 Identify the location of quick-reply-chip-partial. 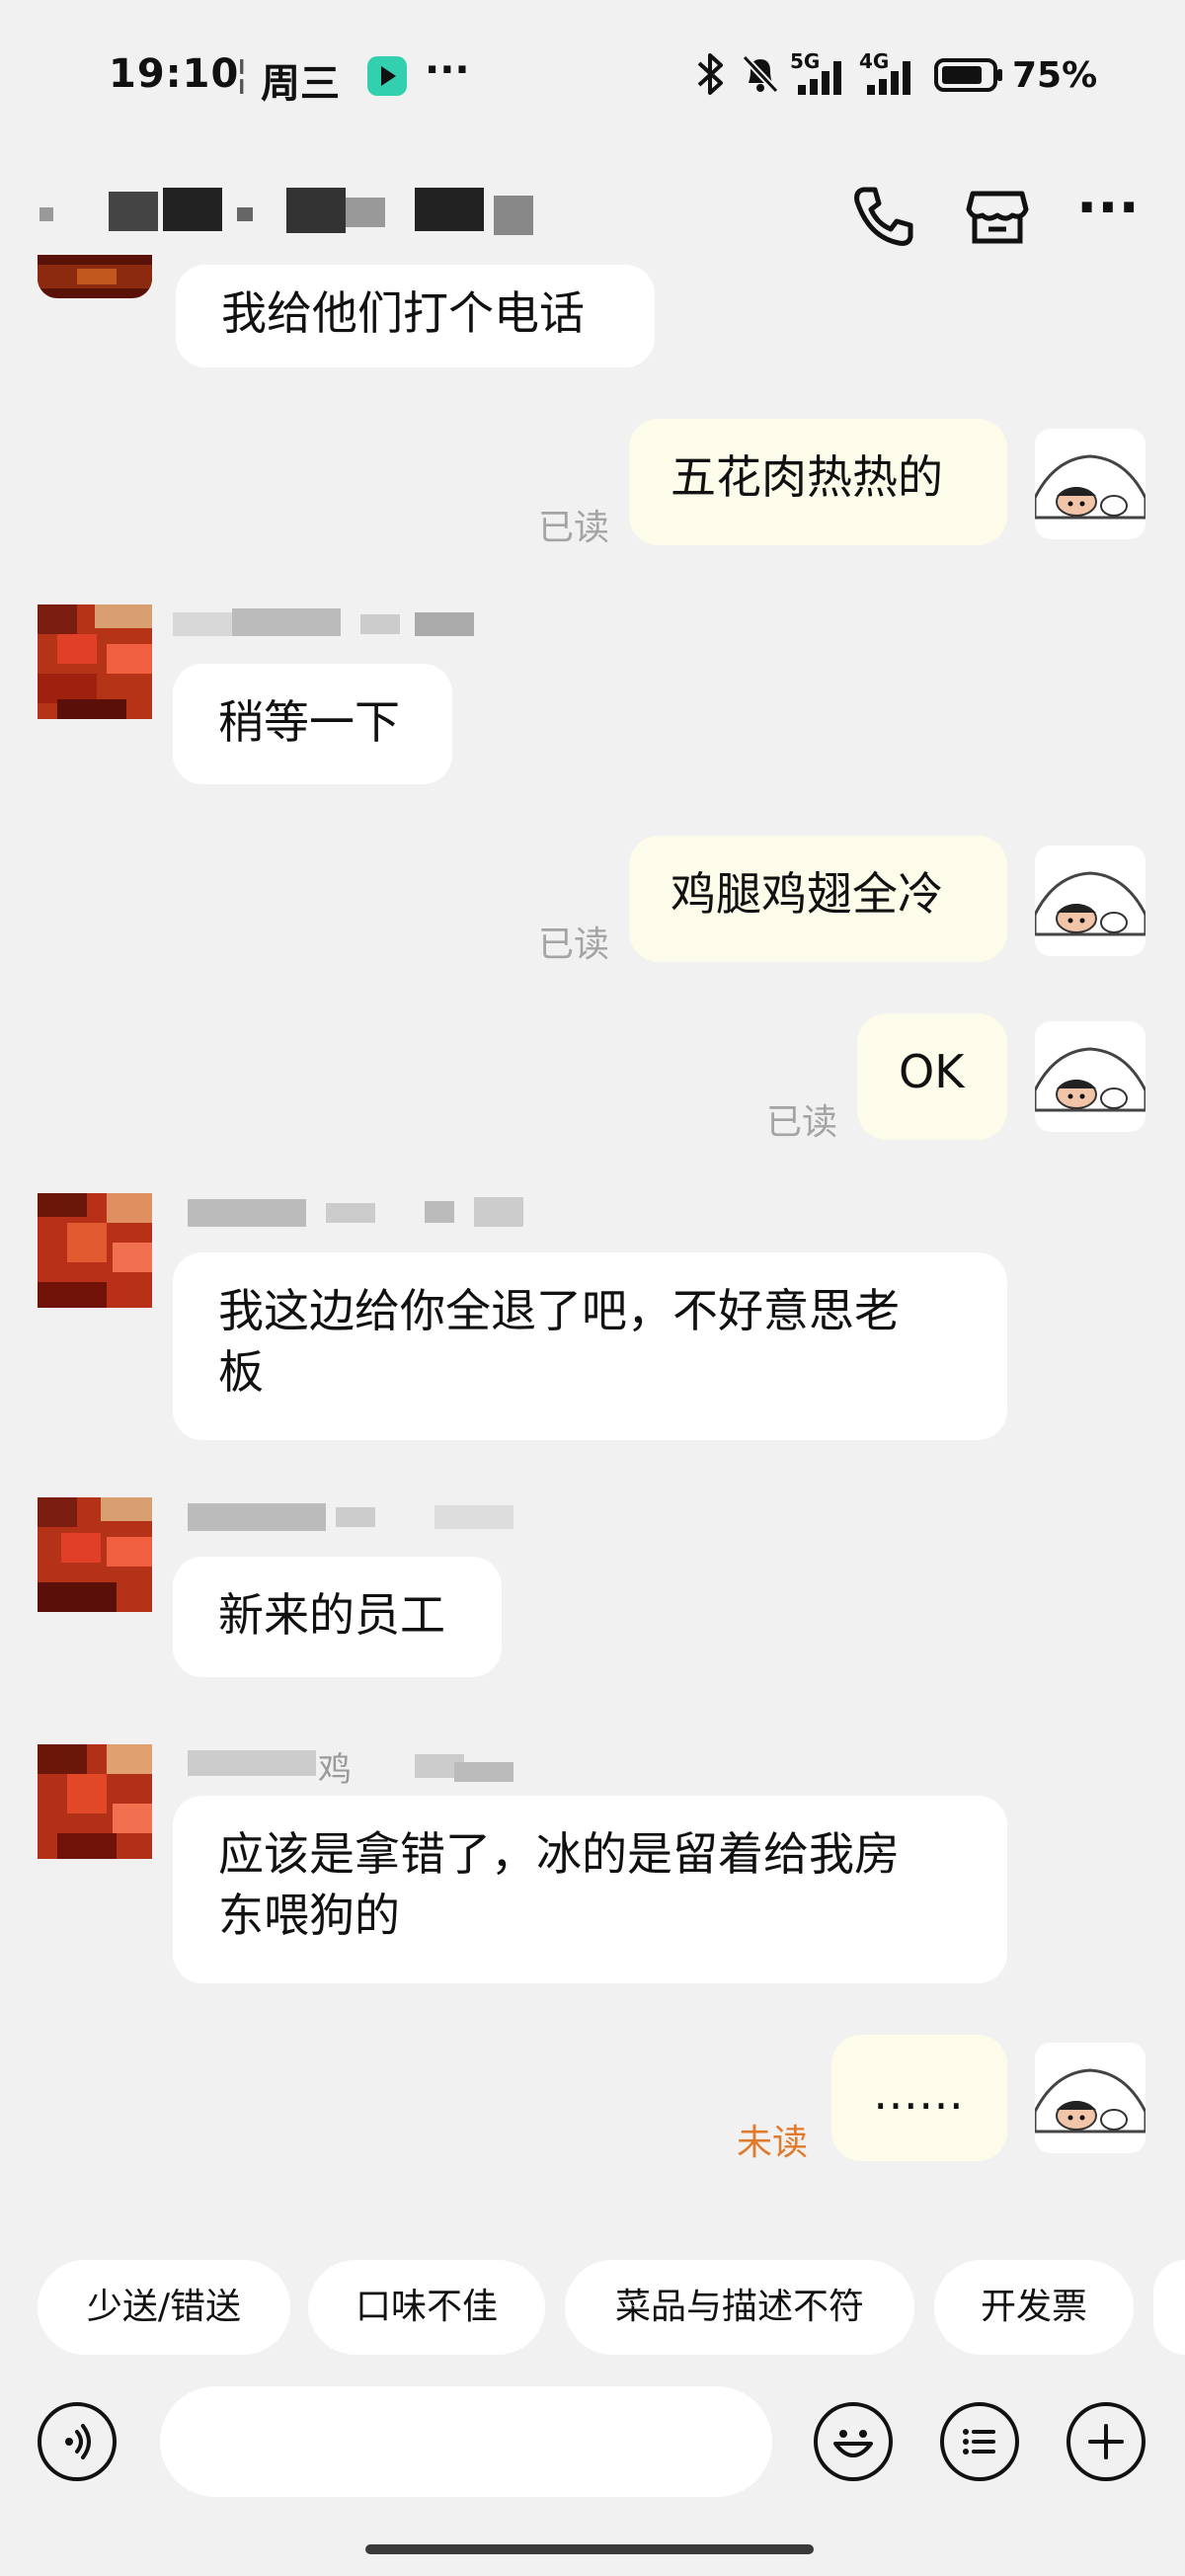
(1169, 2307).